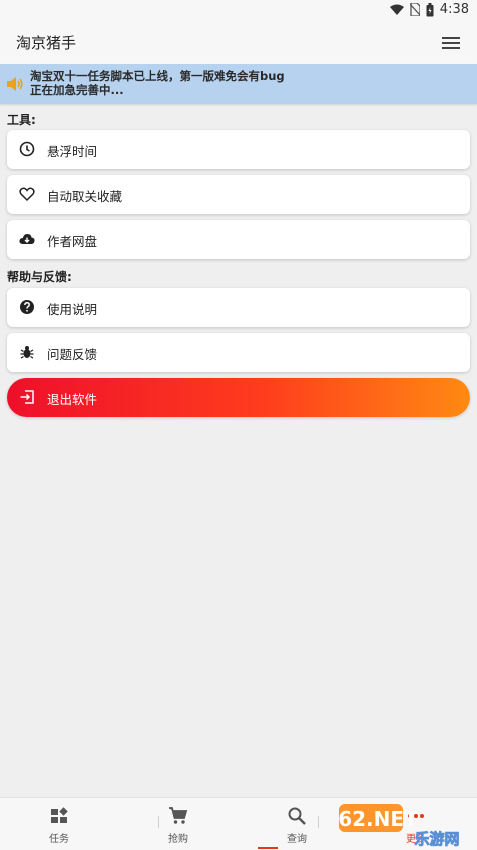 This screenshot has width=477, height=850. What do you see at coordinates (72, 309) in the screenshot?
I see `usage-guide-label: 使用说明` at bounding box center [72, 309].